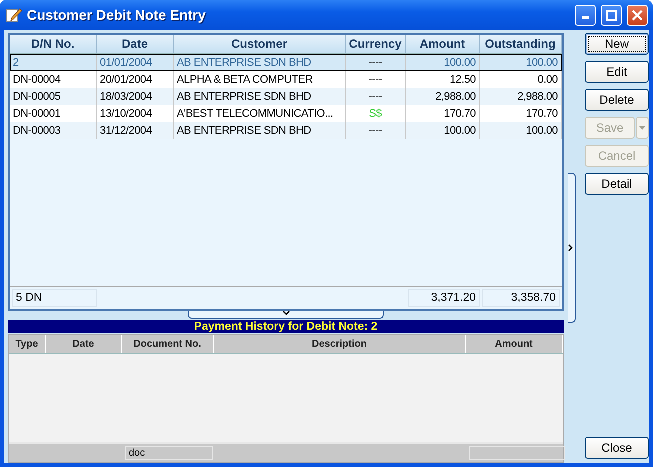 The height and width of the screenshot is (467, 653). Describe the element at coordinates (169, 453) in the screenshot. I see `footer-cell: doc` at that location.